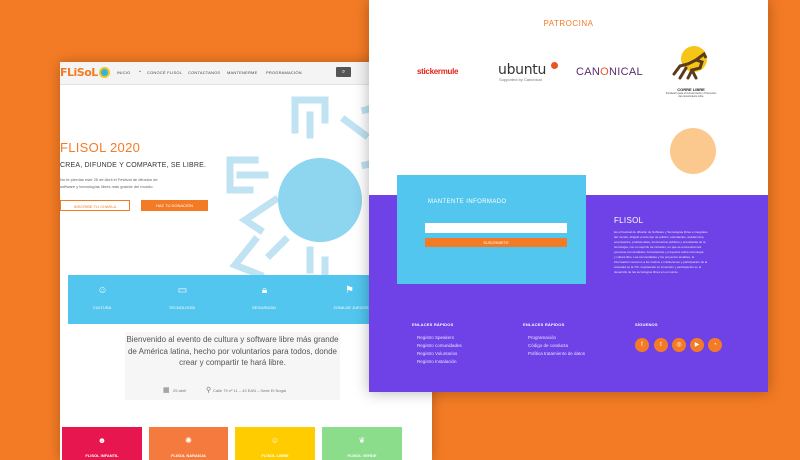 The image size is (800, 460). Describe the element at coordinates (568, 23) in the screenshot. I see `sponsors-title: PATROCINA` at that location.